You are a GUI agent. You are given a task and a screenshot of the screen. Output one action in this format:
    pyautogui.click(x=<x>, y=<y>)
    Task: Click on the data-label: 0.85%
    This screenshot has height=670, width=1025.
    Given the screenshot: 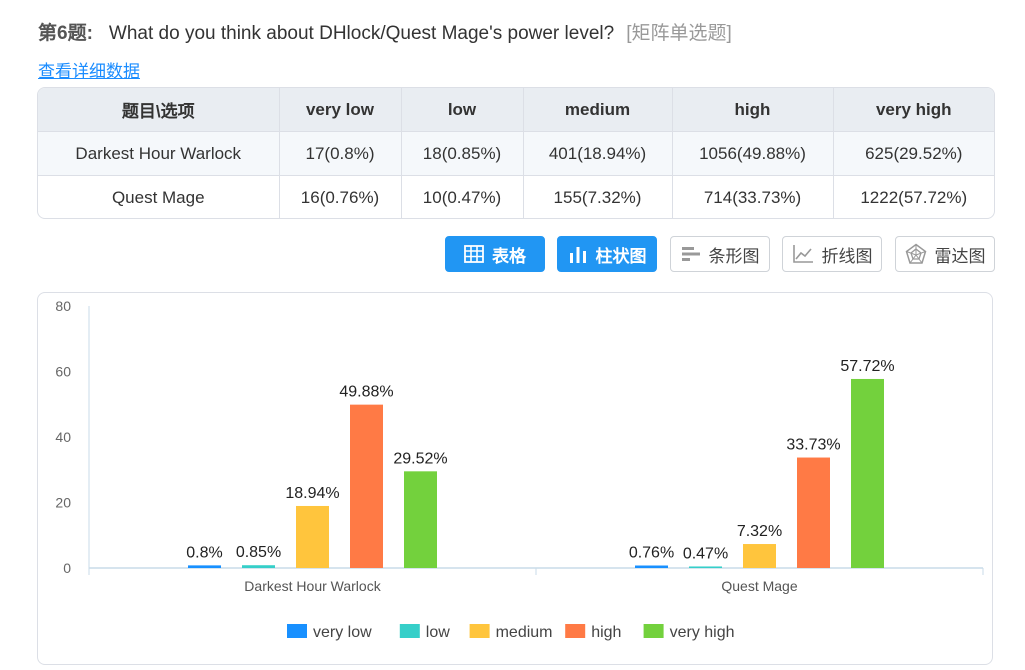 What is the action you would take?
    pyautogui.click(x=258, y=552)
    